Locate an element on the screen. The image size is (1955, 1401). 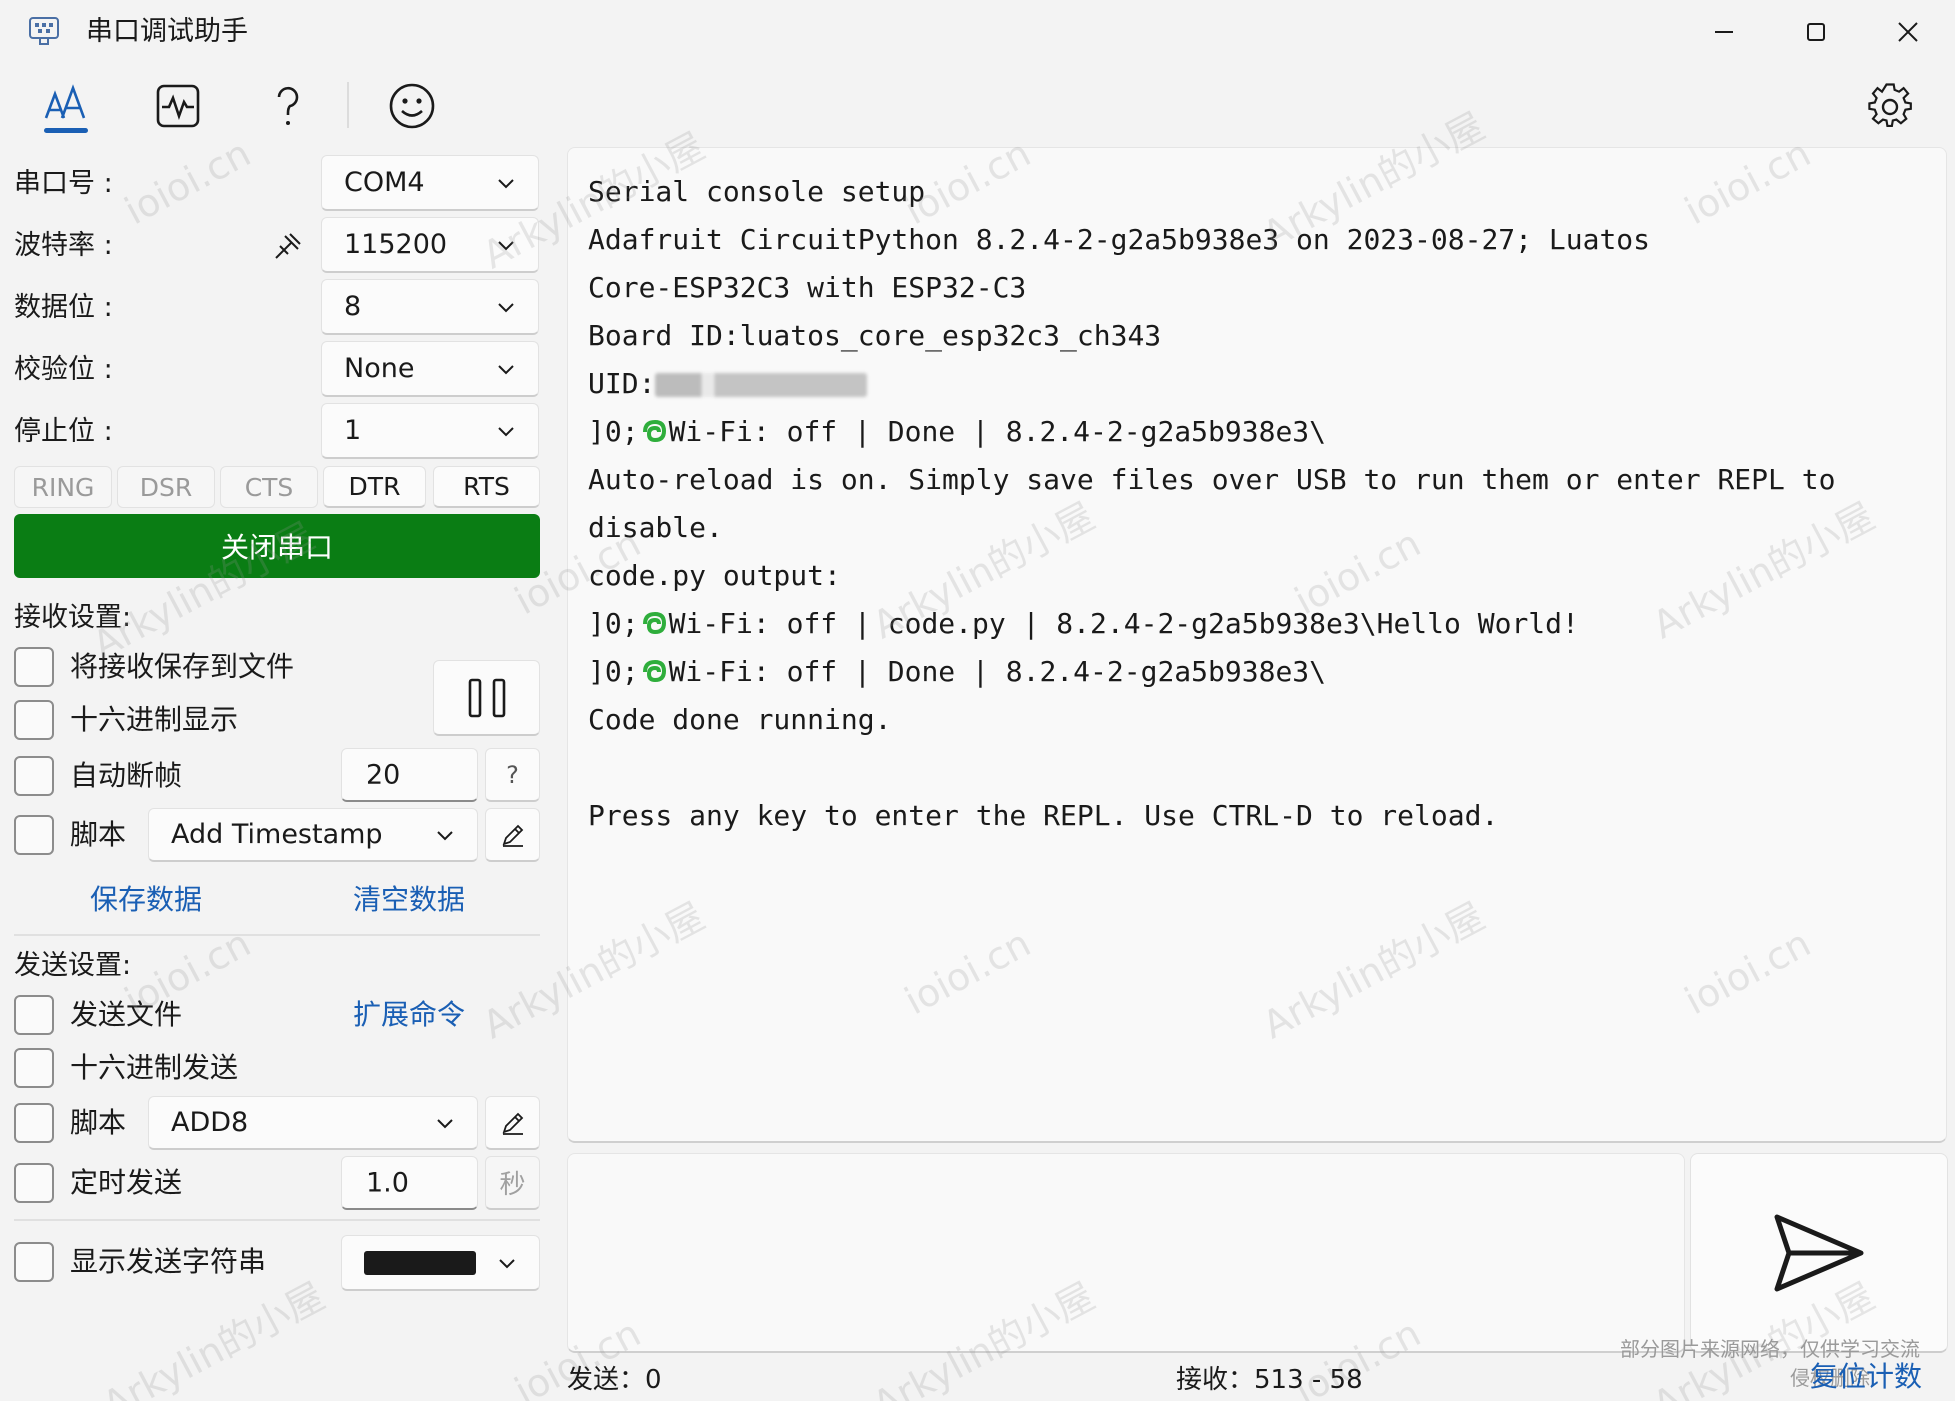
sent-value: 0 is located at coordinates (653, 1380).